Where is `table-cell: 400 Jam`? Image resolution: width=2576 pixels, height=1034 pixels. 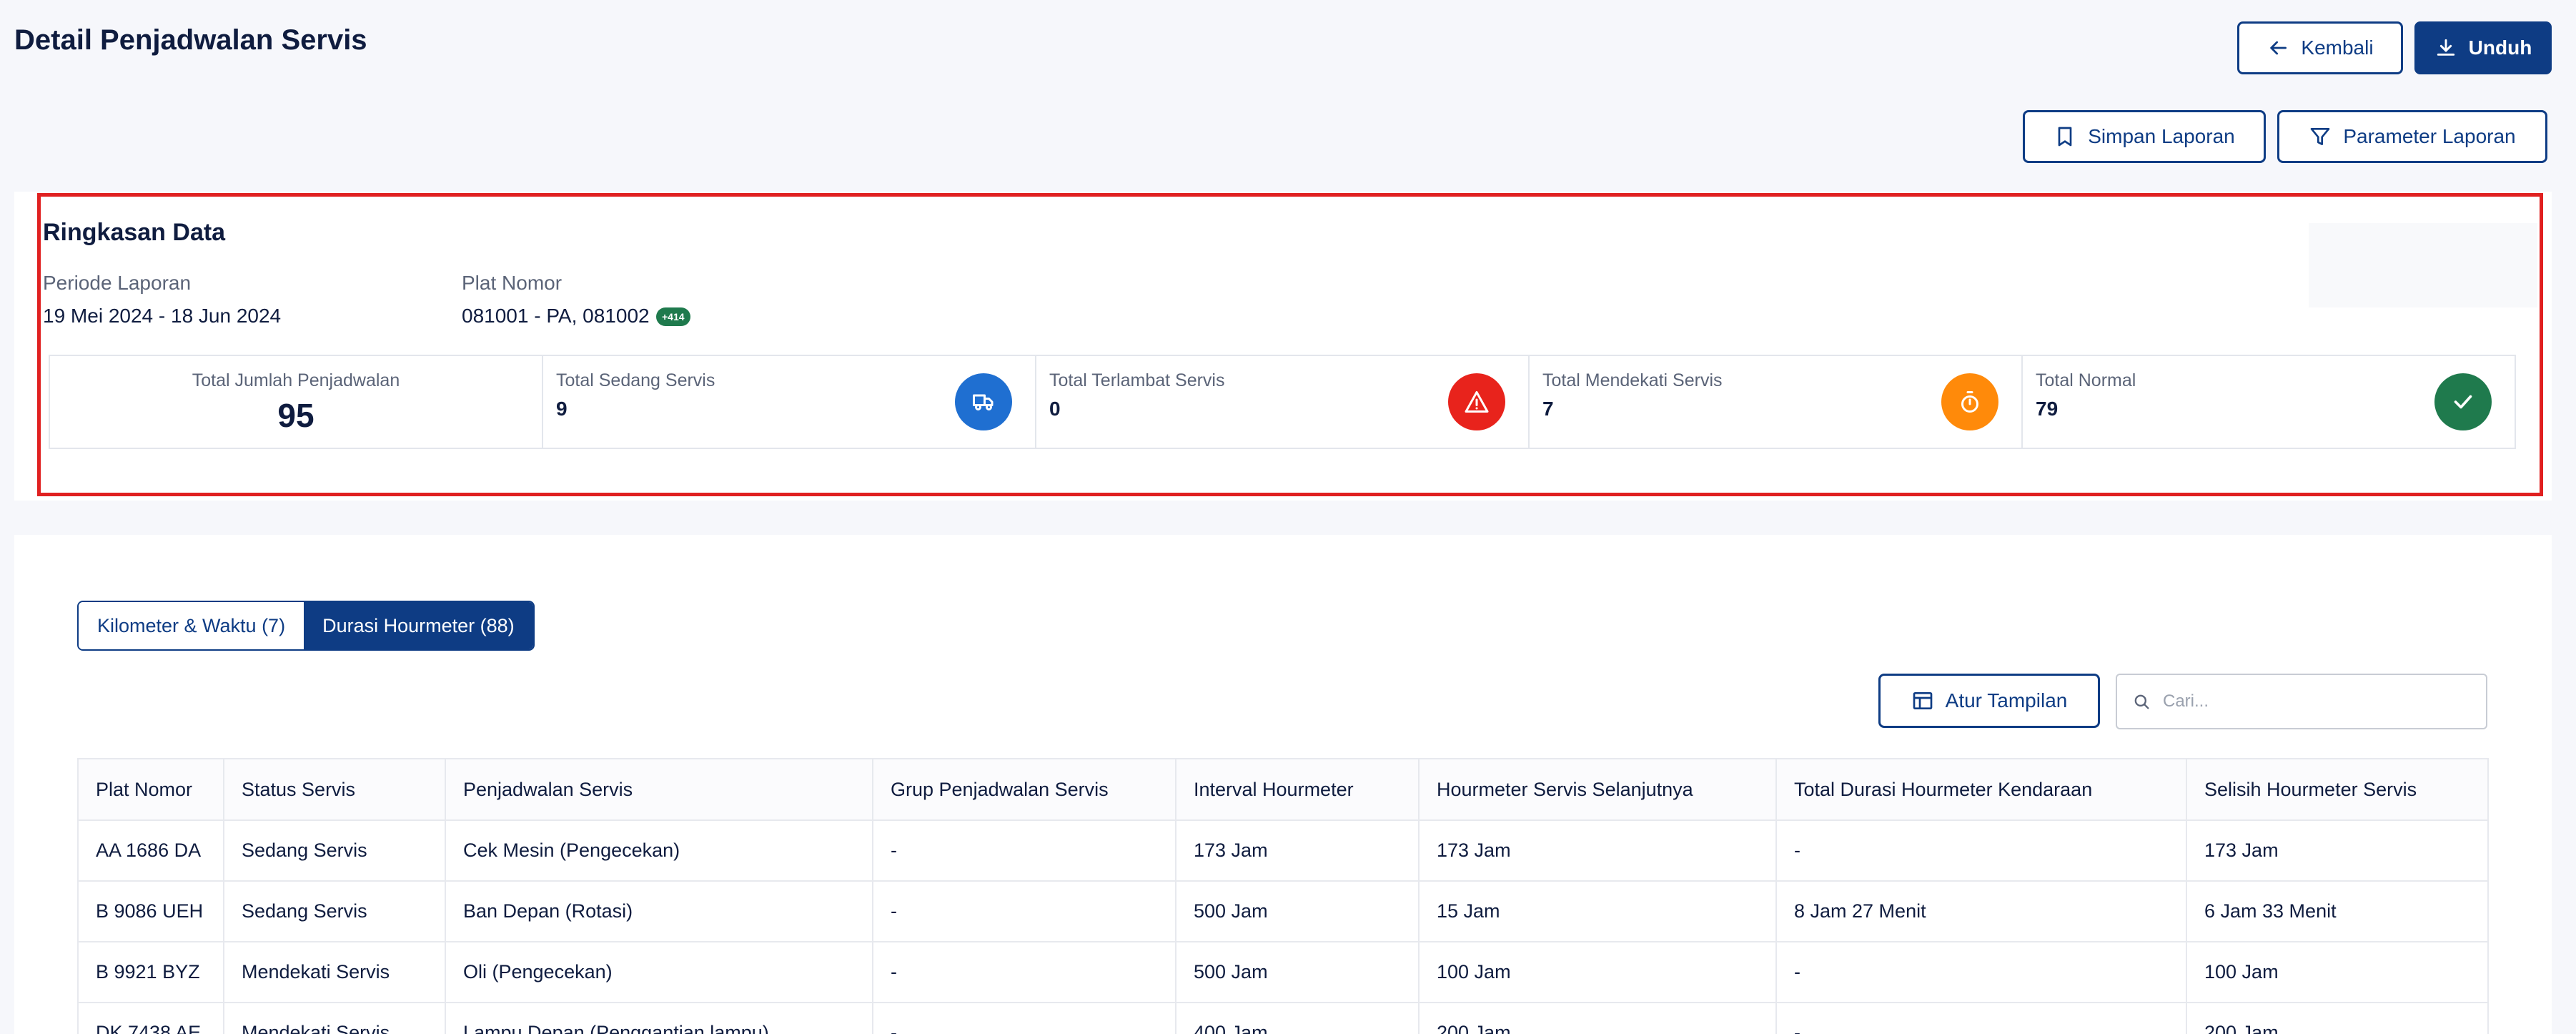 table-cell: 400 Jam is located at coordinates (1297, 1018).